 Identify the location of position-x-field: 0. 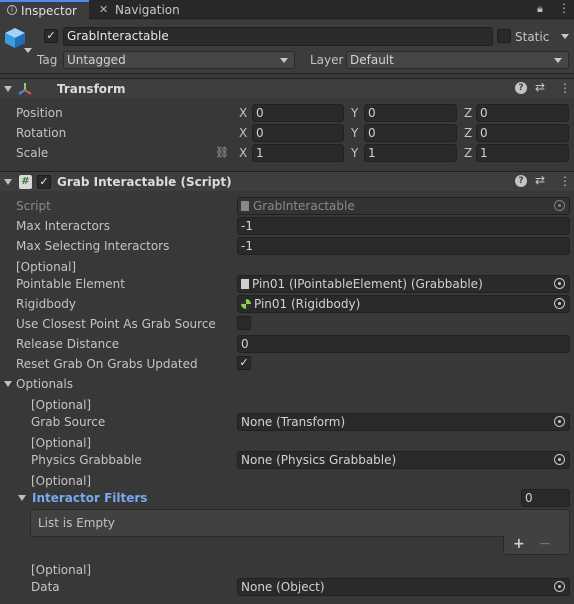
(298, 113).